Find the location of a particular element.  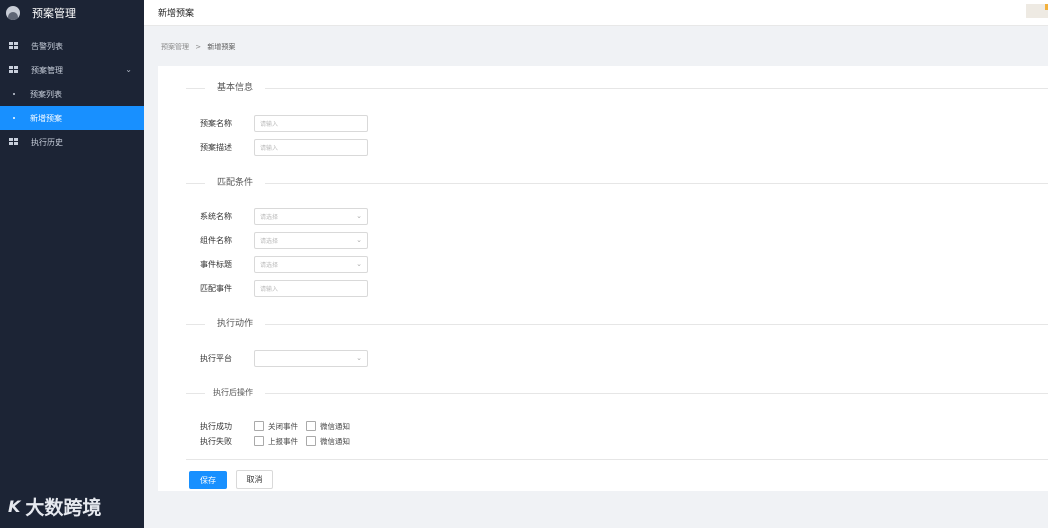

sidebar-item-label: 预案管理 is located at coordinates (47, 70).